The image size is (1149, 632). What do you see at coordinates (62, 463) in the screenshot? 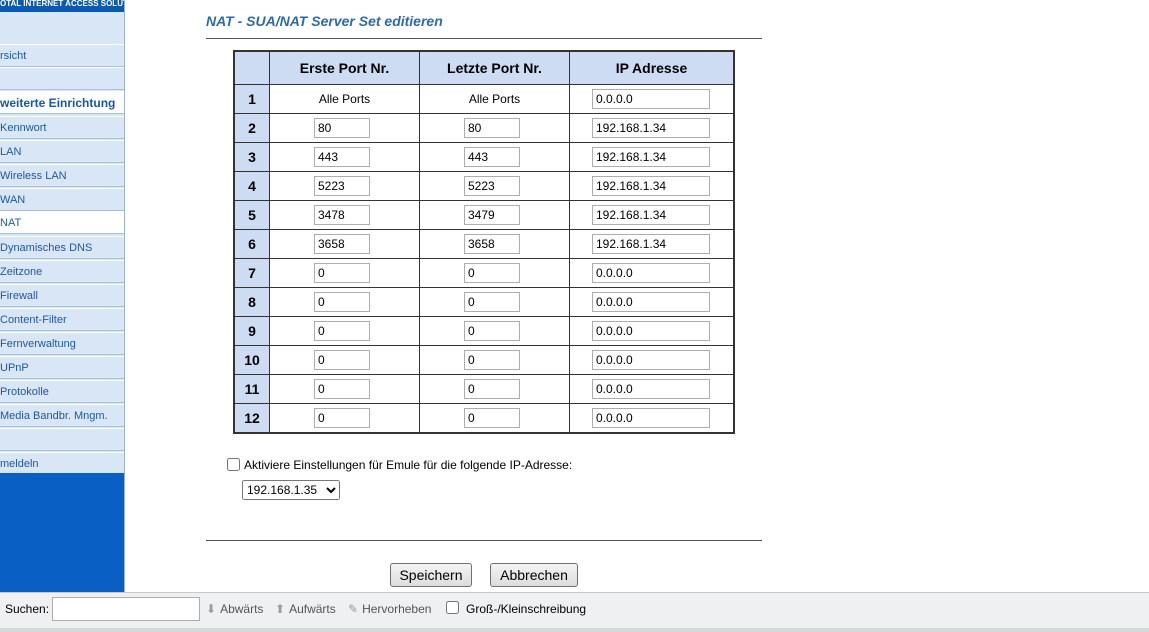
I see `sidebar-item-logout: meldeln` at bounding box center [62, 463].